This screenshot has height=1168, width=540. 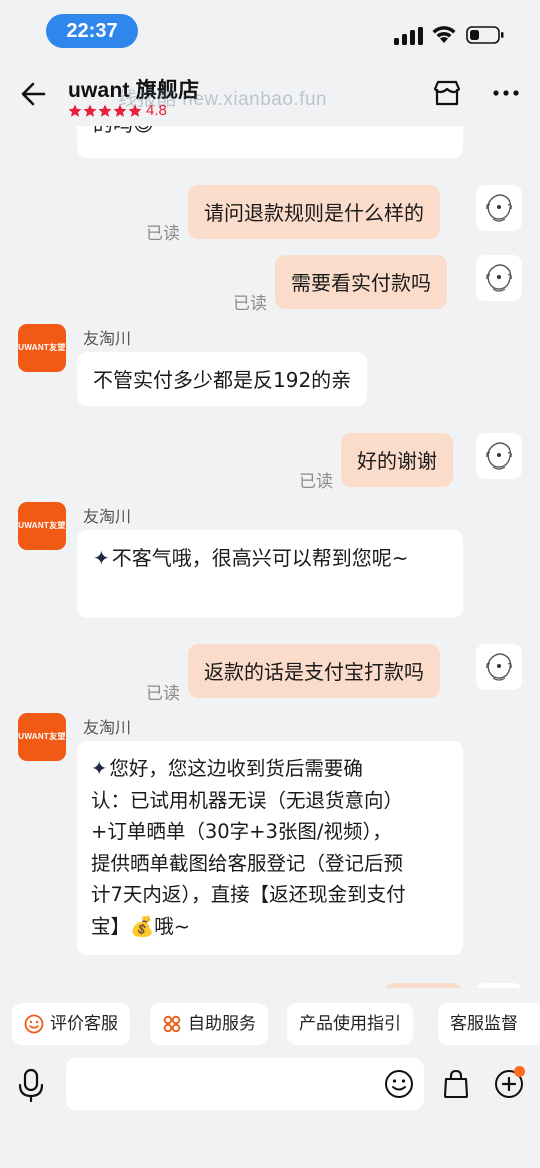 What do you see at coordinates (31, 1085) in the screenshot?
I see `microphone-icon` at bounding box center [31, 1085].